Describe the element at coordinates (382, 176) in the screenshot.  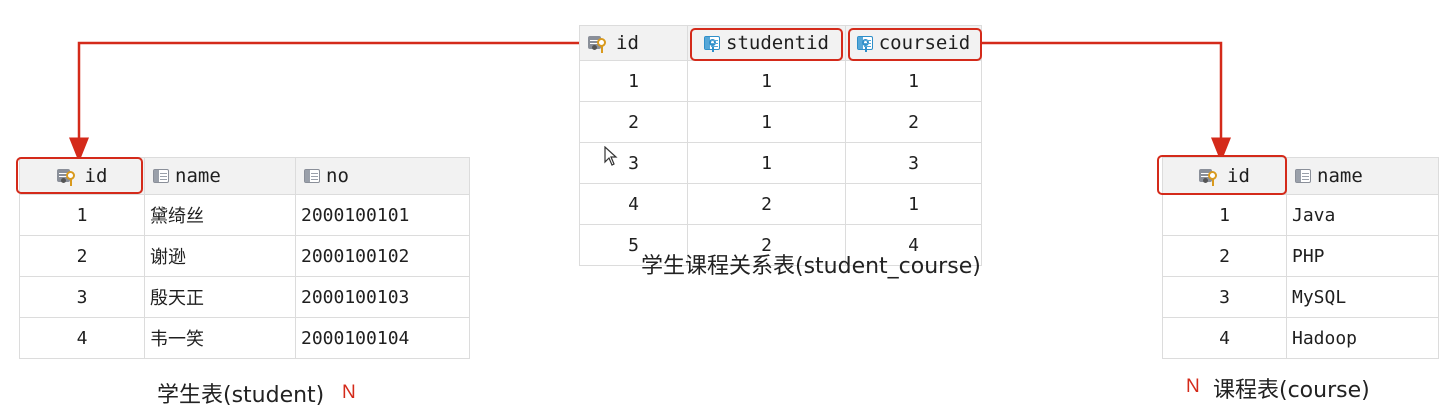
I see `col-header-no: no` at that location.